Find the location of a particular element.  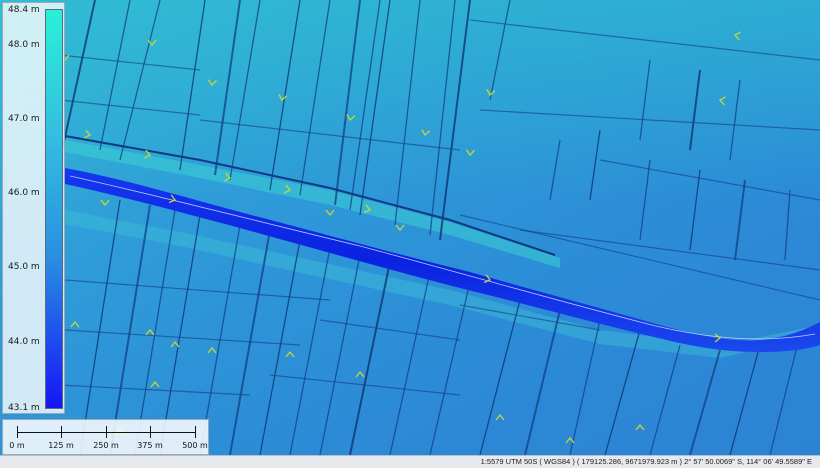

legend-label-46: 46.0 m is located at coordinates (24, 193).